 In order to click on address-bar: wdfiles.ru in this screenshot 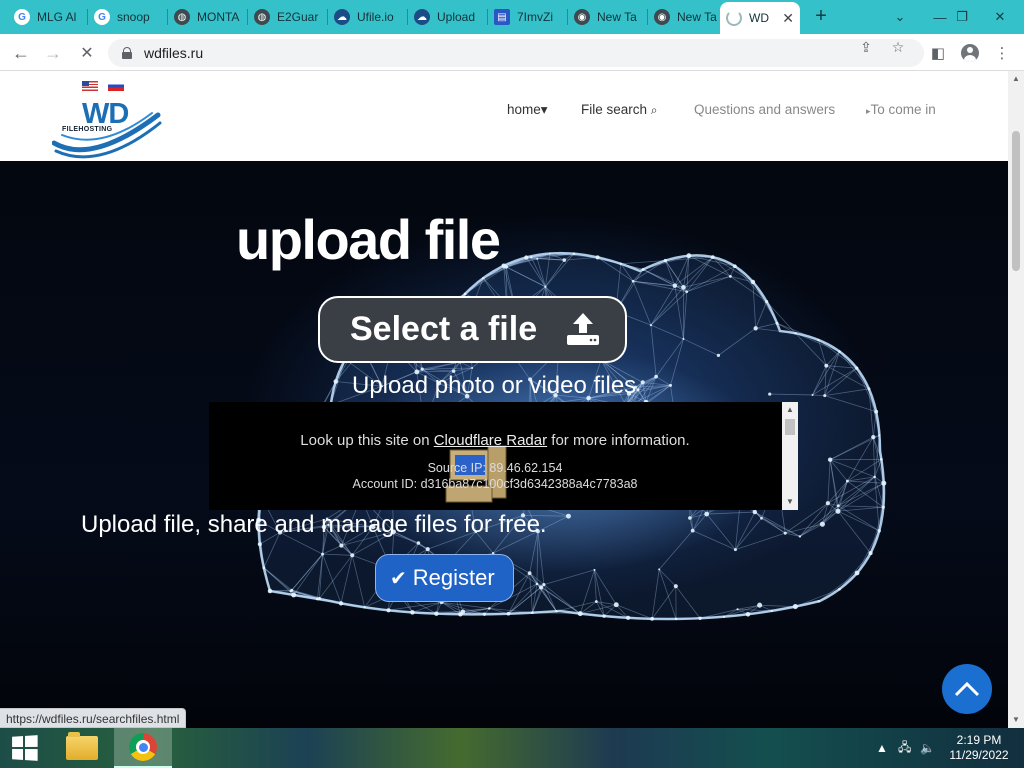, I will do `click(516, 53)`.